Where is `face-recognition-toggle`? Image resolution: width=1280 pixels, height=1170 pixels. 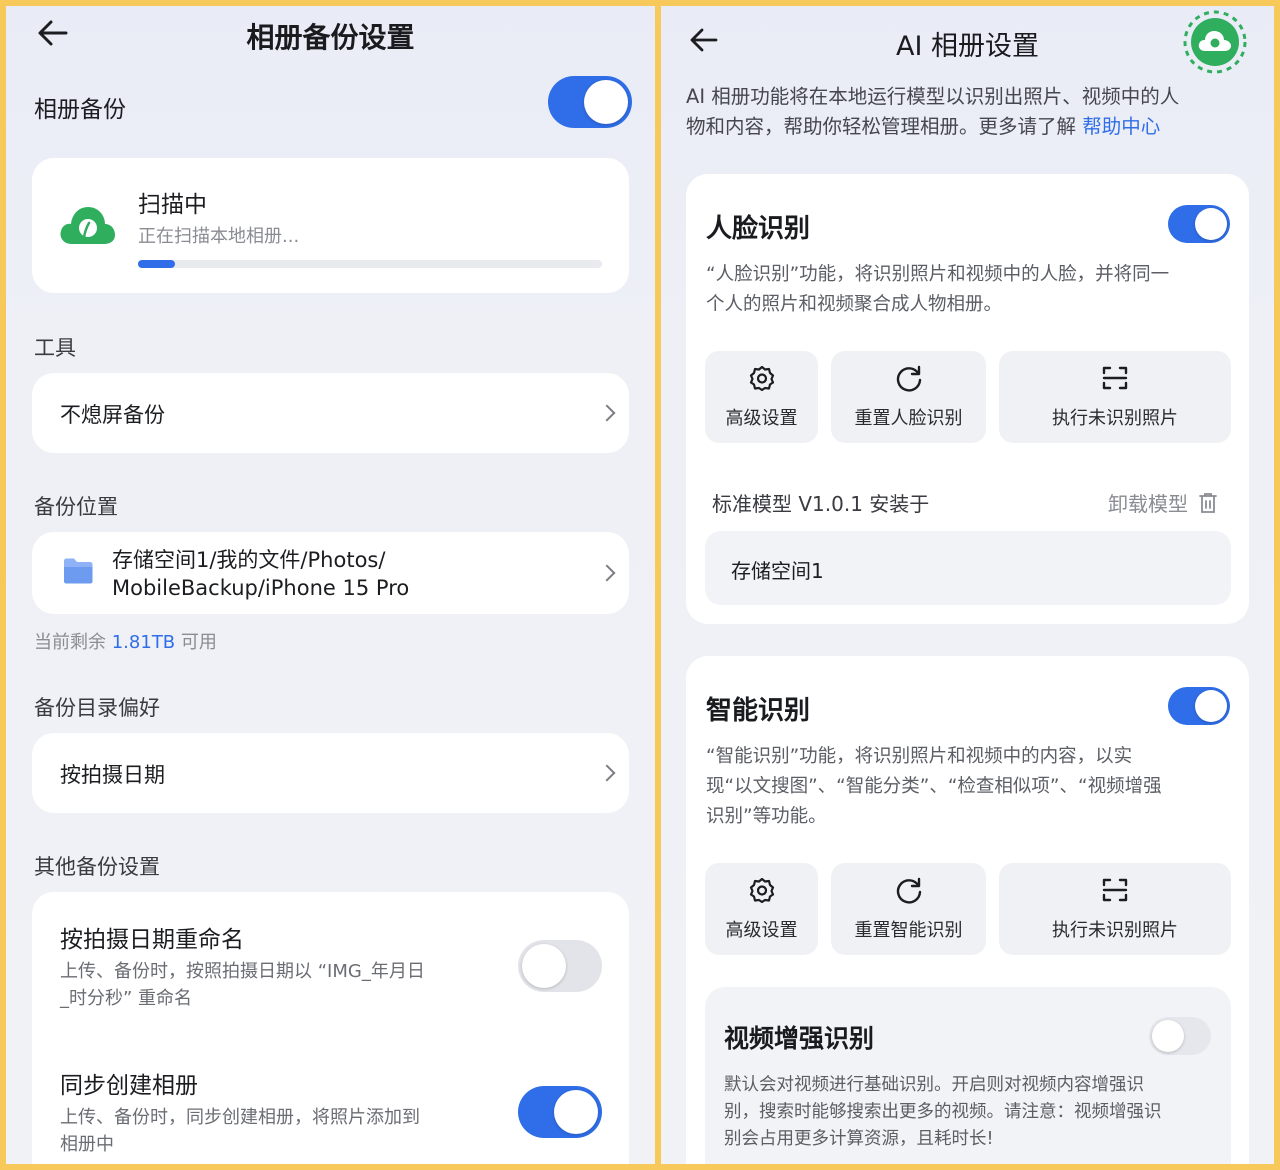
face-recognition-toggle is located at coordinates (1199, 224).